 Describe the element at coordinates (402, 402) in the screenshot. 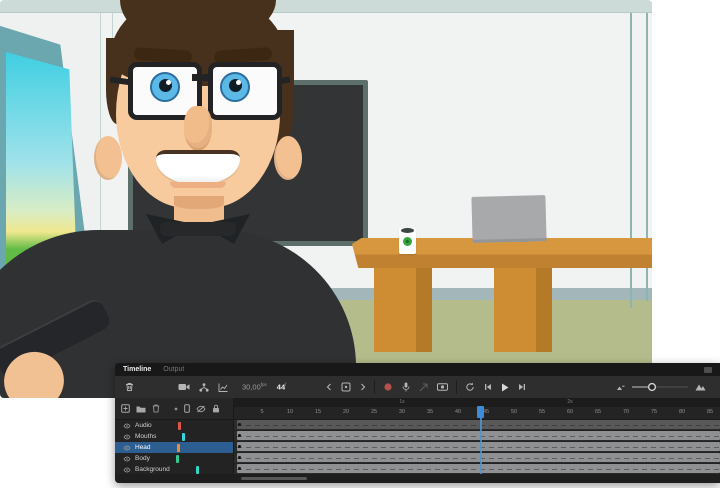

I see `ruler-second-marker: 1s` at that location.